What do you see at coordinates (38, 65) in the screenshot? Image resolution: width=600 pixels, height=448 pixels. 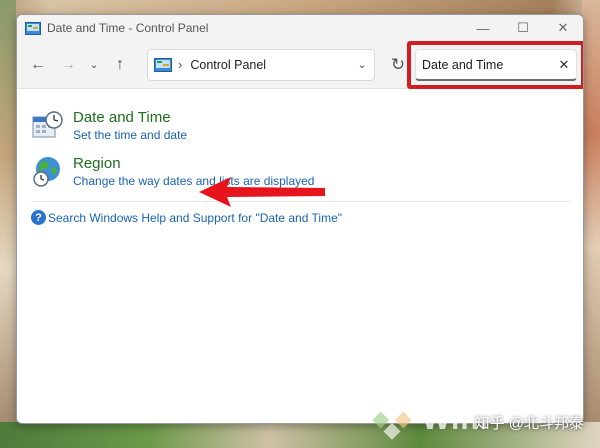 I see `back-button: ←` at bounding box center [38, 65].